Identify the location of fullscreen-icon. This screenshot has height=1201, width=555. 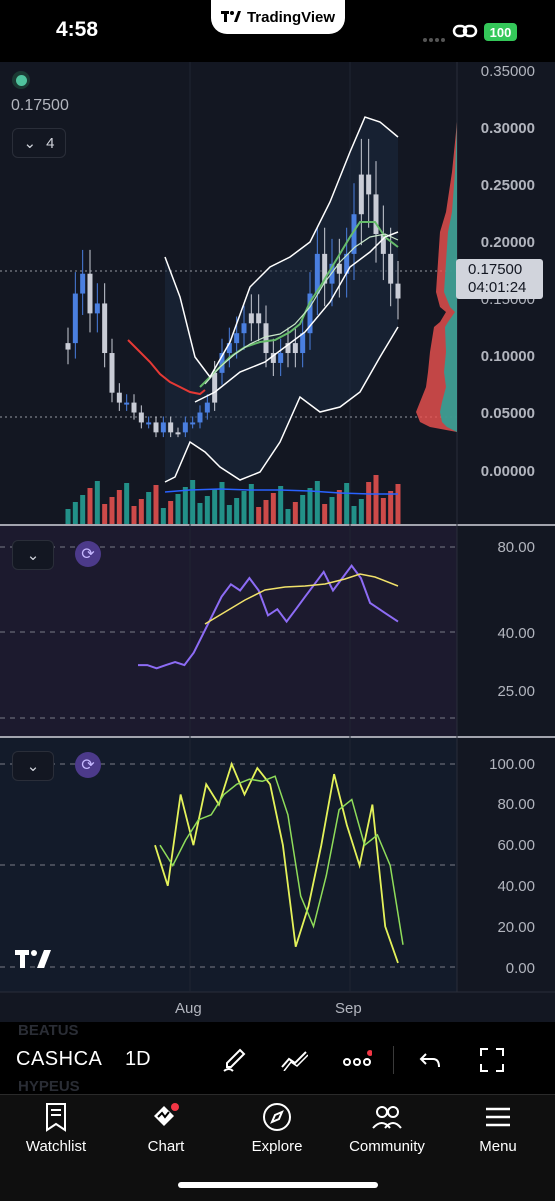
(492, 1060).